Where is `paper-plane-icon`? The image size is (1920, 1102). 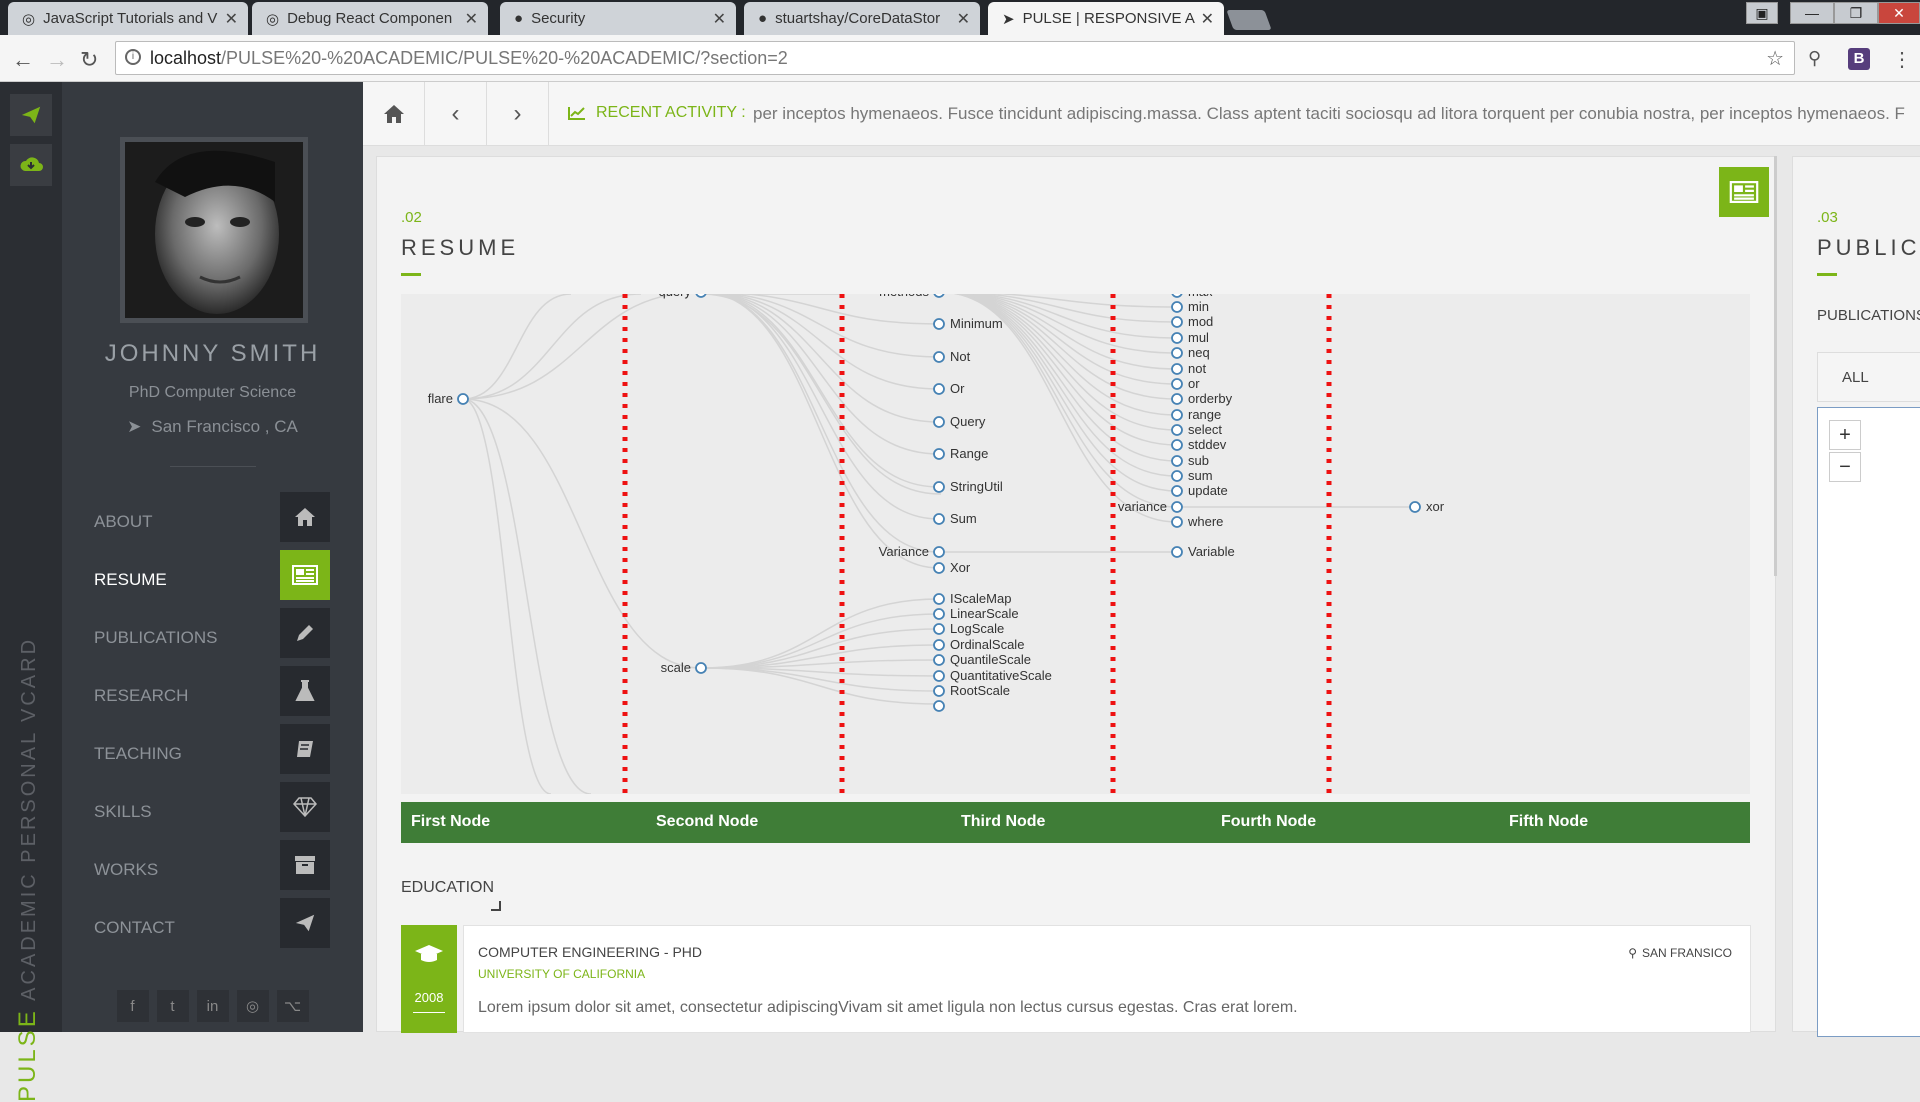
paper-plane-icon is located at coordinates (31, 115).